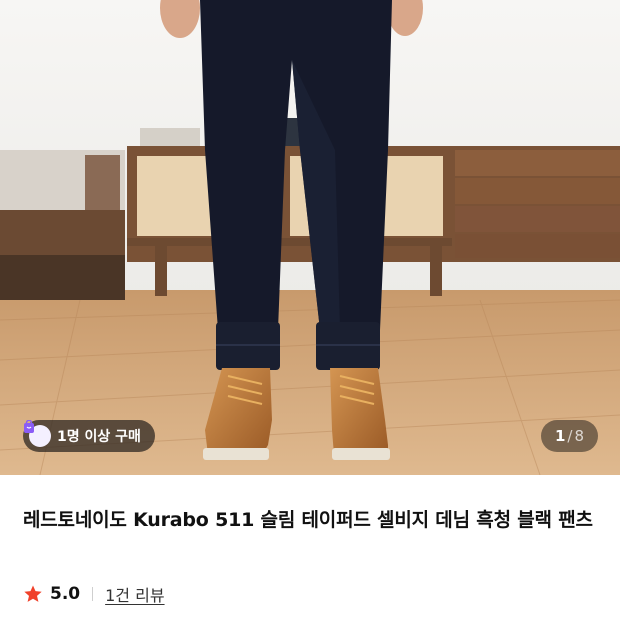  I want to click on purchase-count-badge: 1명 이상 구매, so click(89, 436).